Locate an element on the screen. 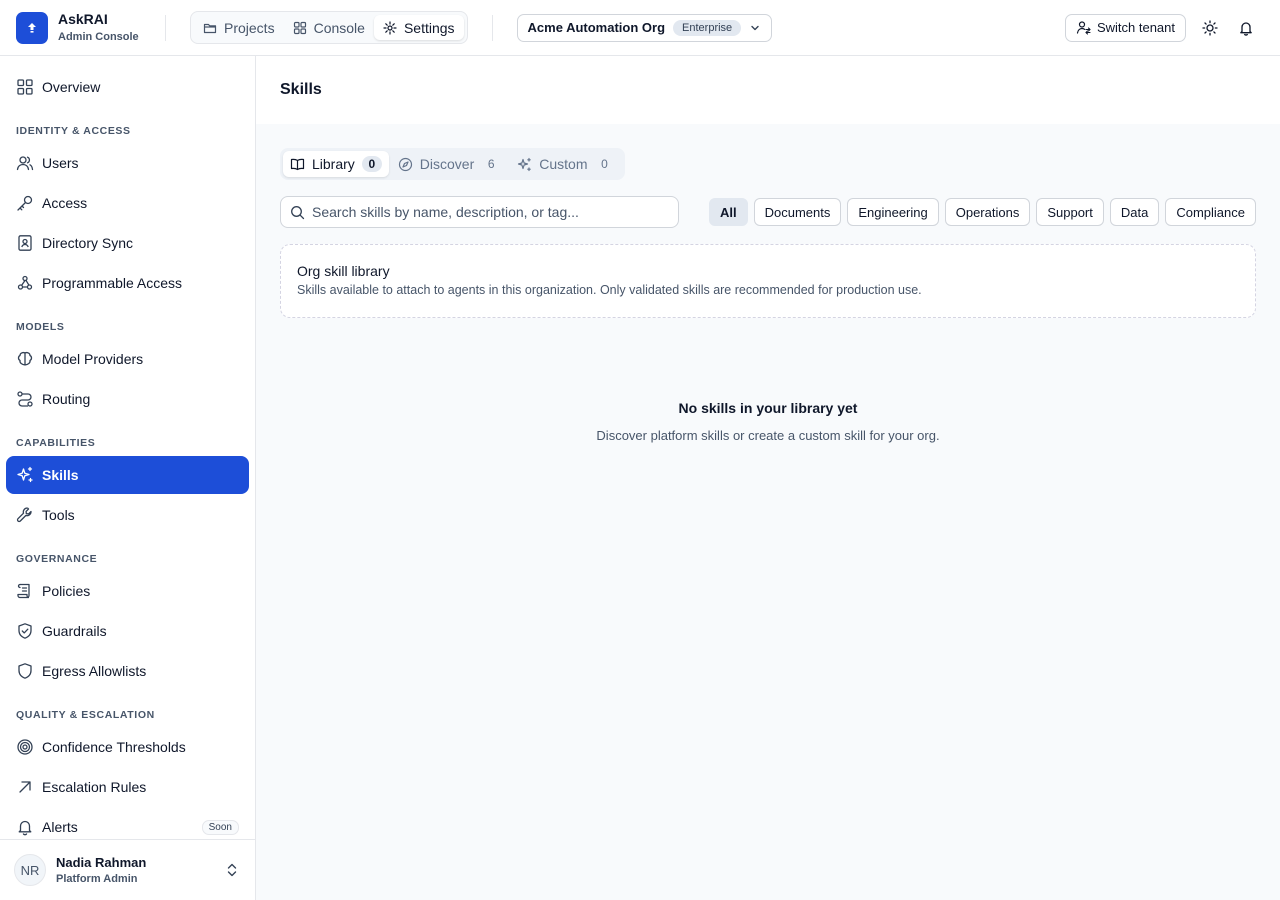 Image resolution: width=1280 pixels, height=900 pixels. sidebar-item-label: Guardrails is located at coordinates (74, 631).